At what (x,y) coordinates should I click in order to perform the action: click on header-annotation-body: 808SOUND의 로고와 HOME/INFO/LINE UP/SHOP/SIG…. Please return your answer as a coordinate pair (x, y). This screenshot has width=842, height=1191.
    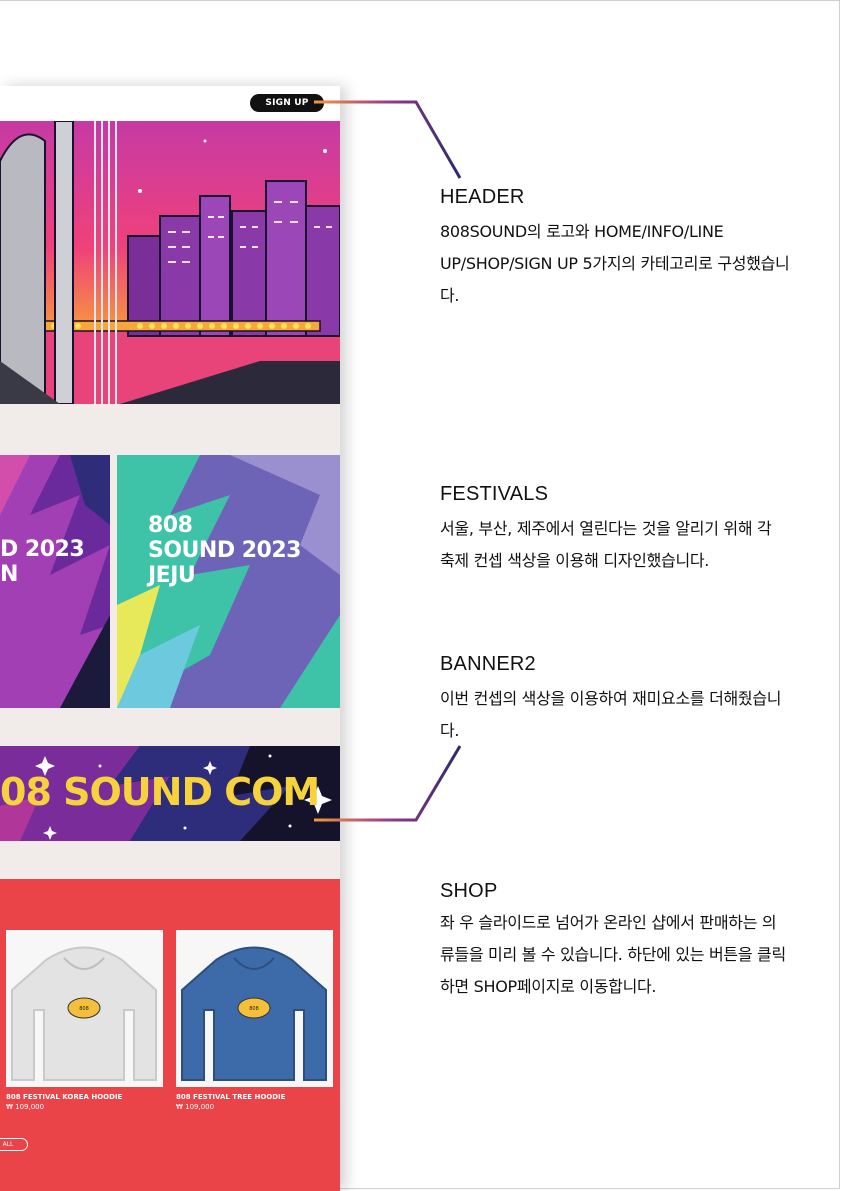
    Looking at the image, I should click on (615, 263).